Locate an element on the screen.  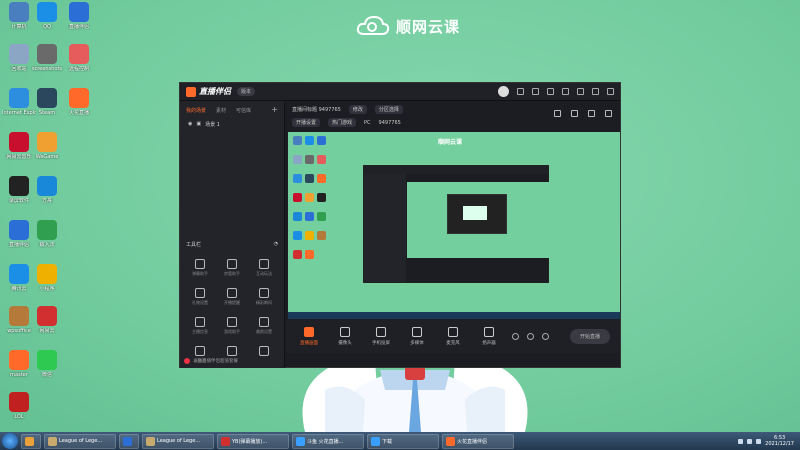
tools-more-icon: ◔ is located at coordinates (276, 244).